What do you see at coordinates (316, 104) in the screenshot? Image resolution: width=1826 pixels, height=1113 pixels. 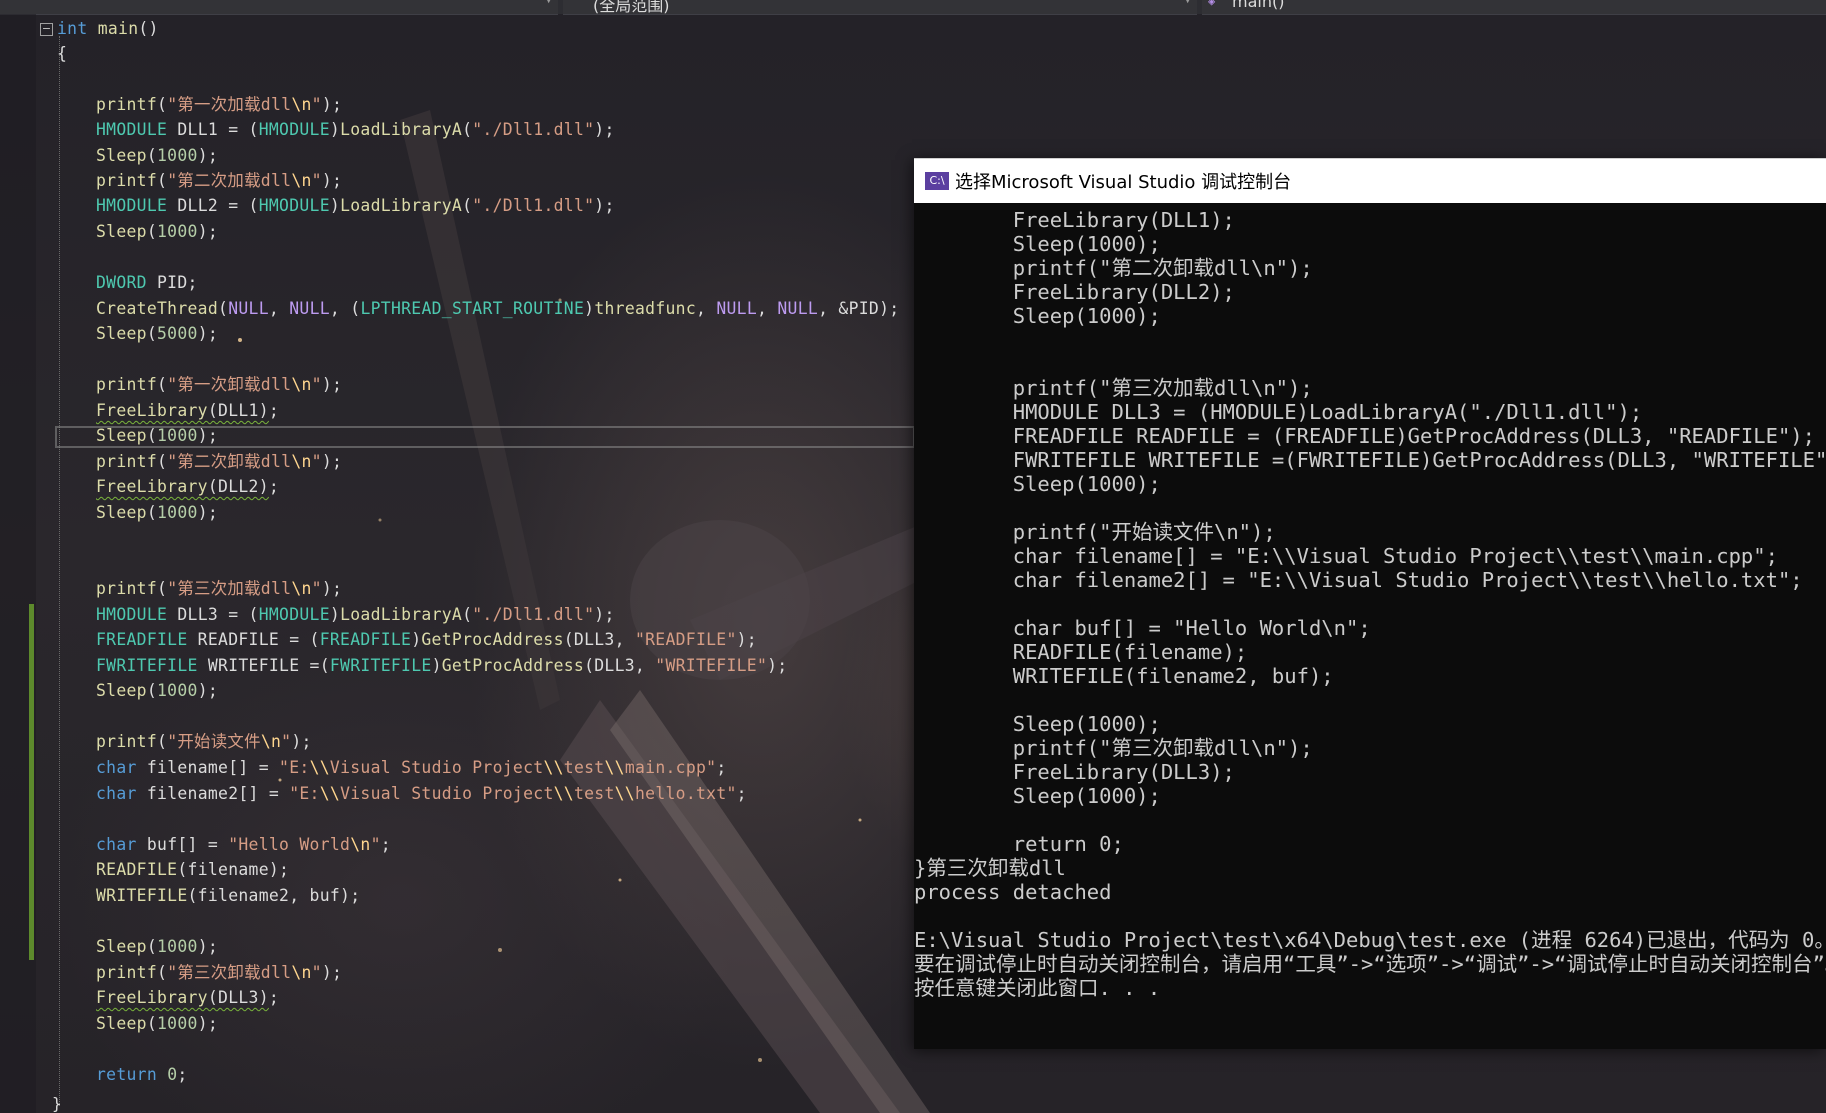 I see `code-token: "` at bounding box center [316, 104].